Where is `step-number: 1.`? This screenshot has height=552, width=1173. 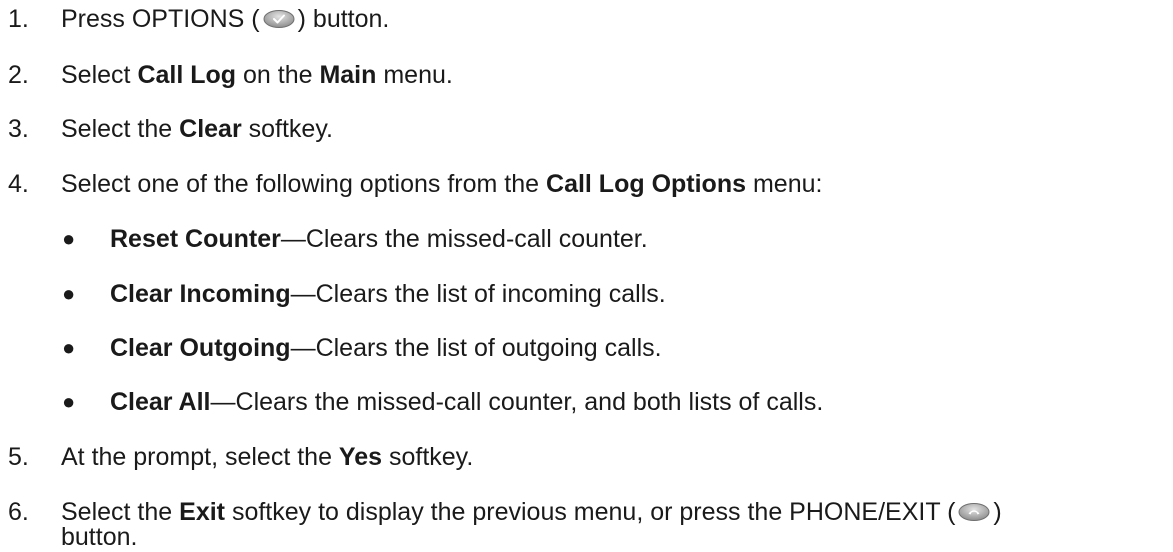 step-number: 1. is located at coordinates (18, 19).